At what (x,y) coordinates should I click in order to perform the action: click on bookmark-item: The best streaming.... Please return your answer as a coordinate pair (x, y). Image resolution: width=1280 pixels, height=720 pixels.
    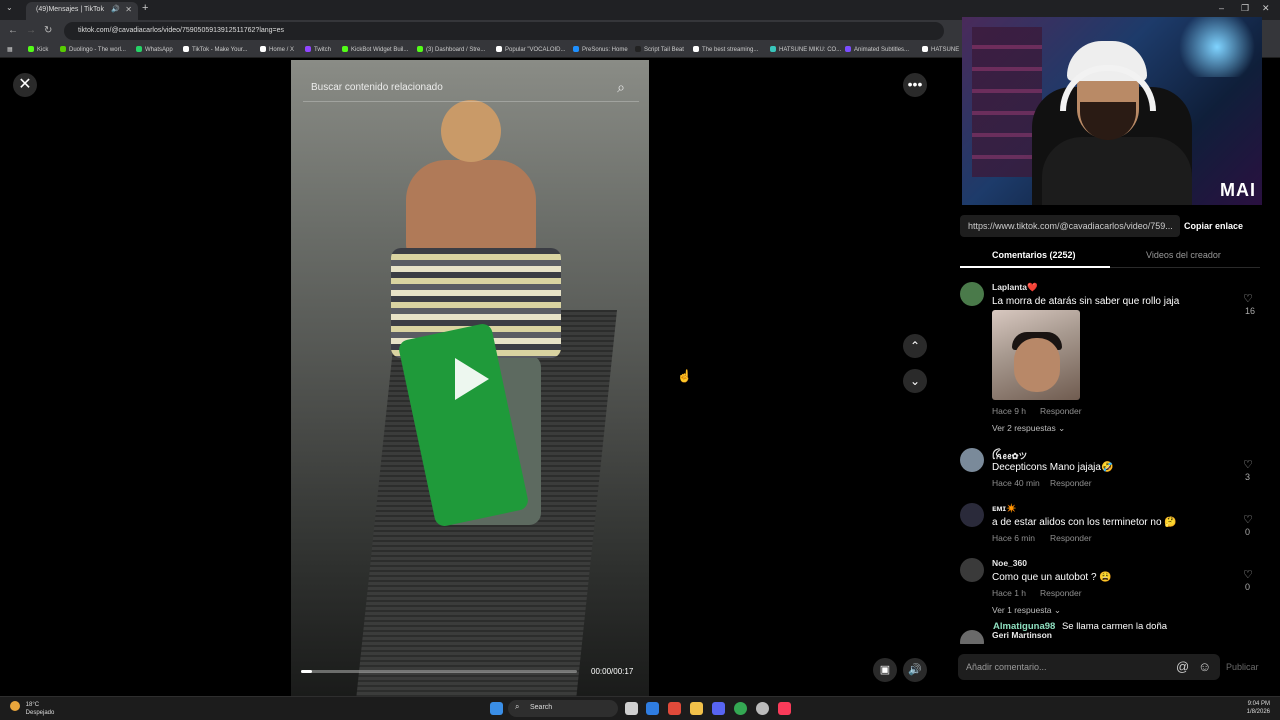
    Looking at the image, I should click on (725, 49).